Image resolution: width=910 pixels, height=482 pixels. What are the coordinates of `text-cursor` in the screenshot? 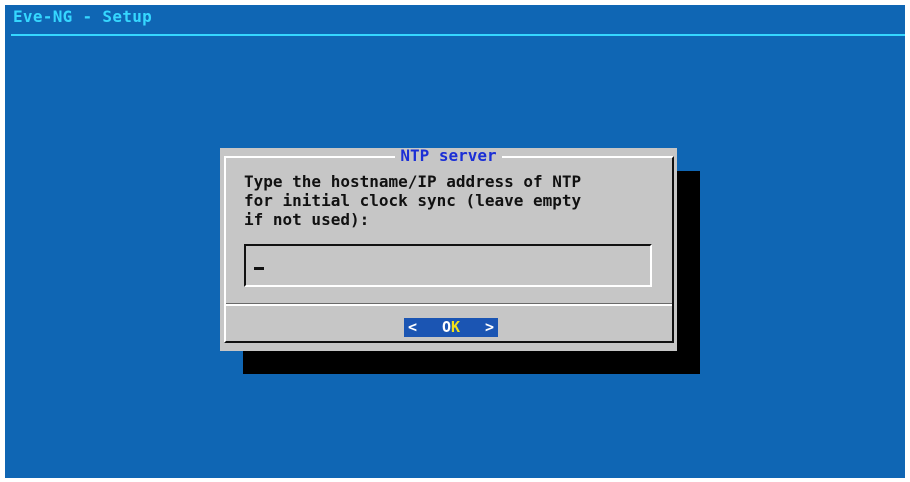 It's located at (259, 268).